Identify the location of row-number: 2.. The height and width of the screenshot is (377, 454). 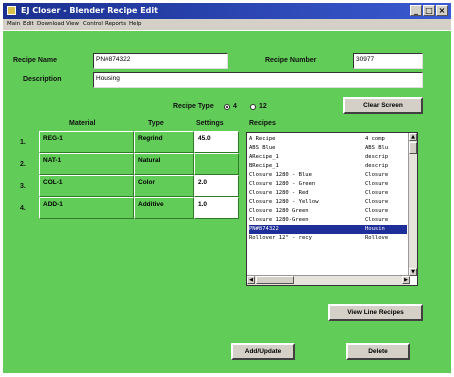
(23, 164).